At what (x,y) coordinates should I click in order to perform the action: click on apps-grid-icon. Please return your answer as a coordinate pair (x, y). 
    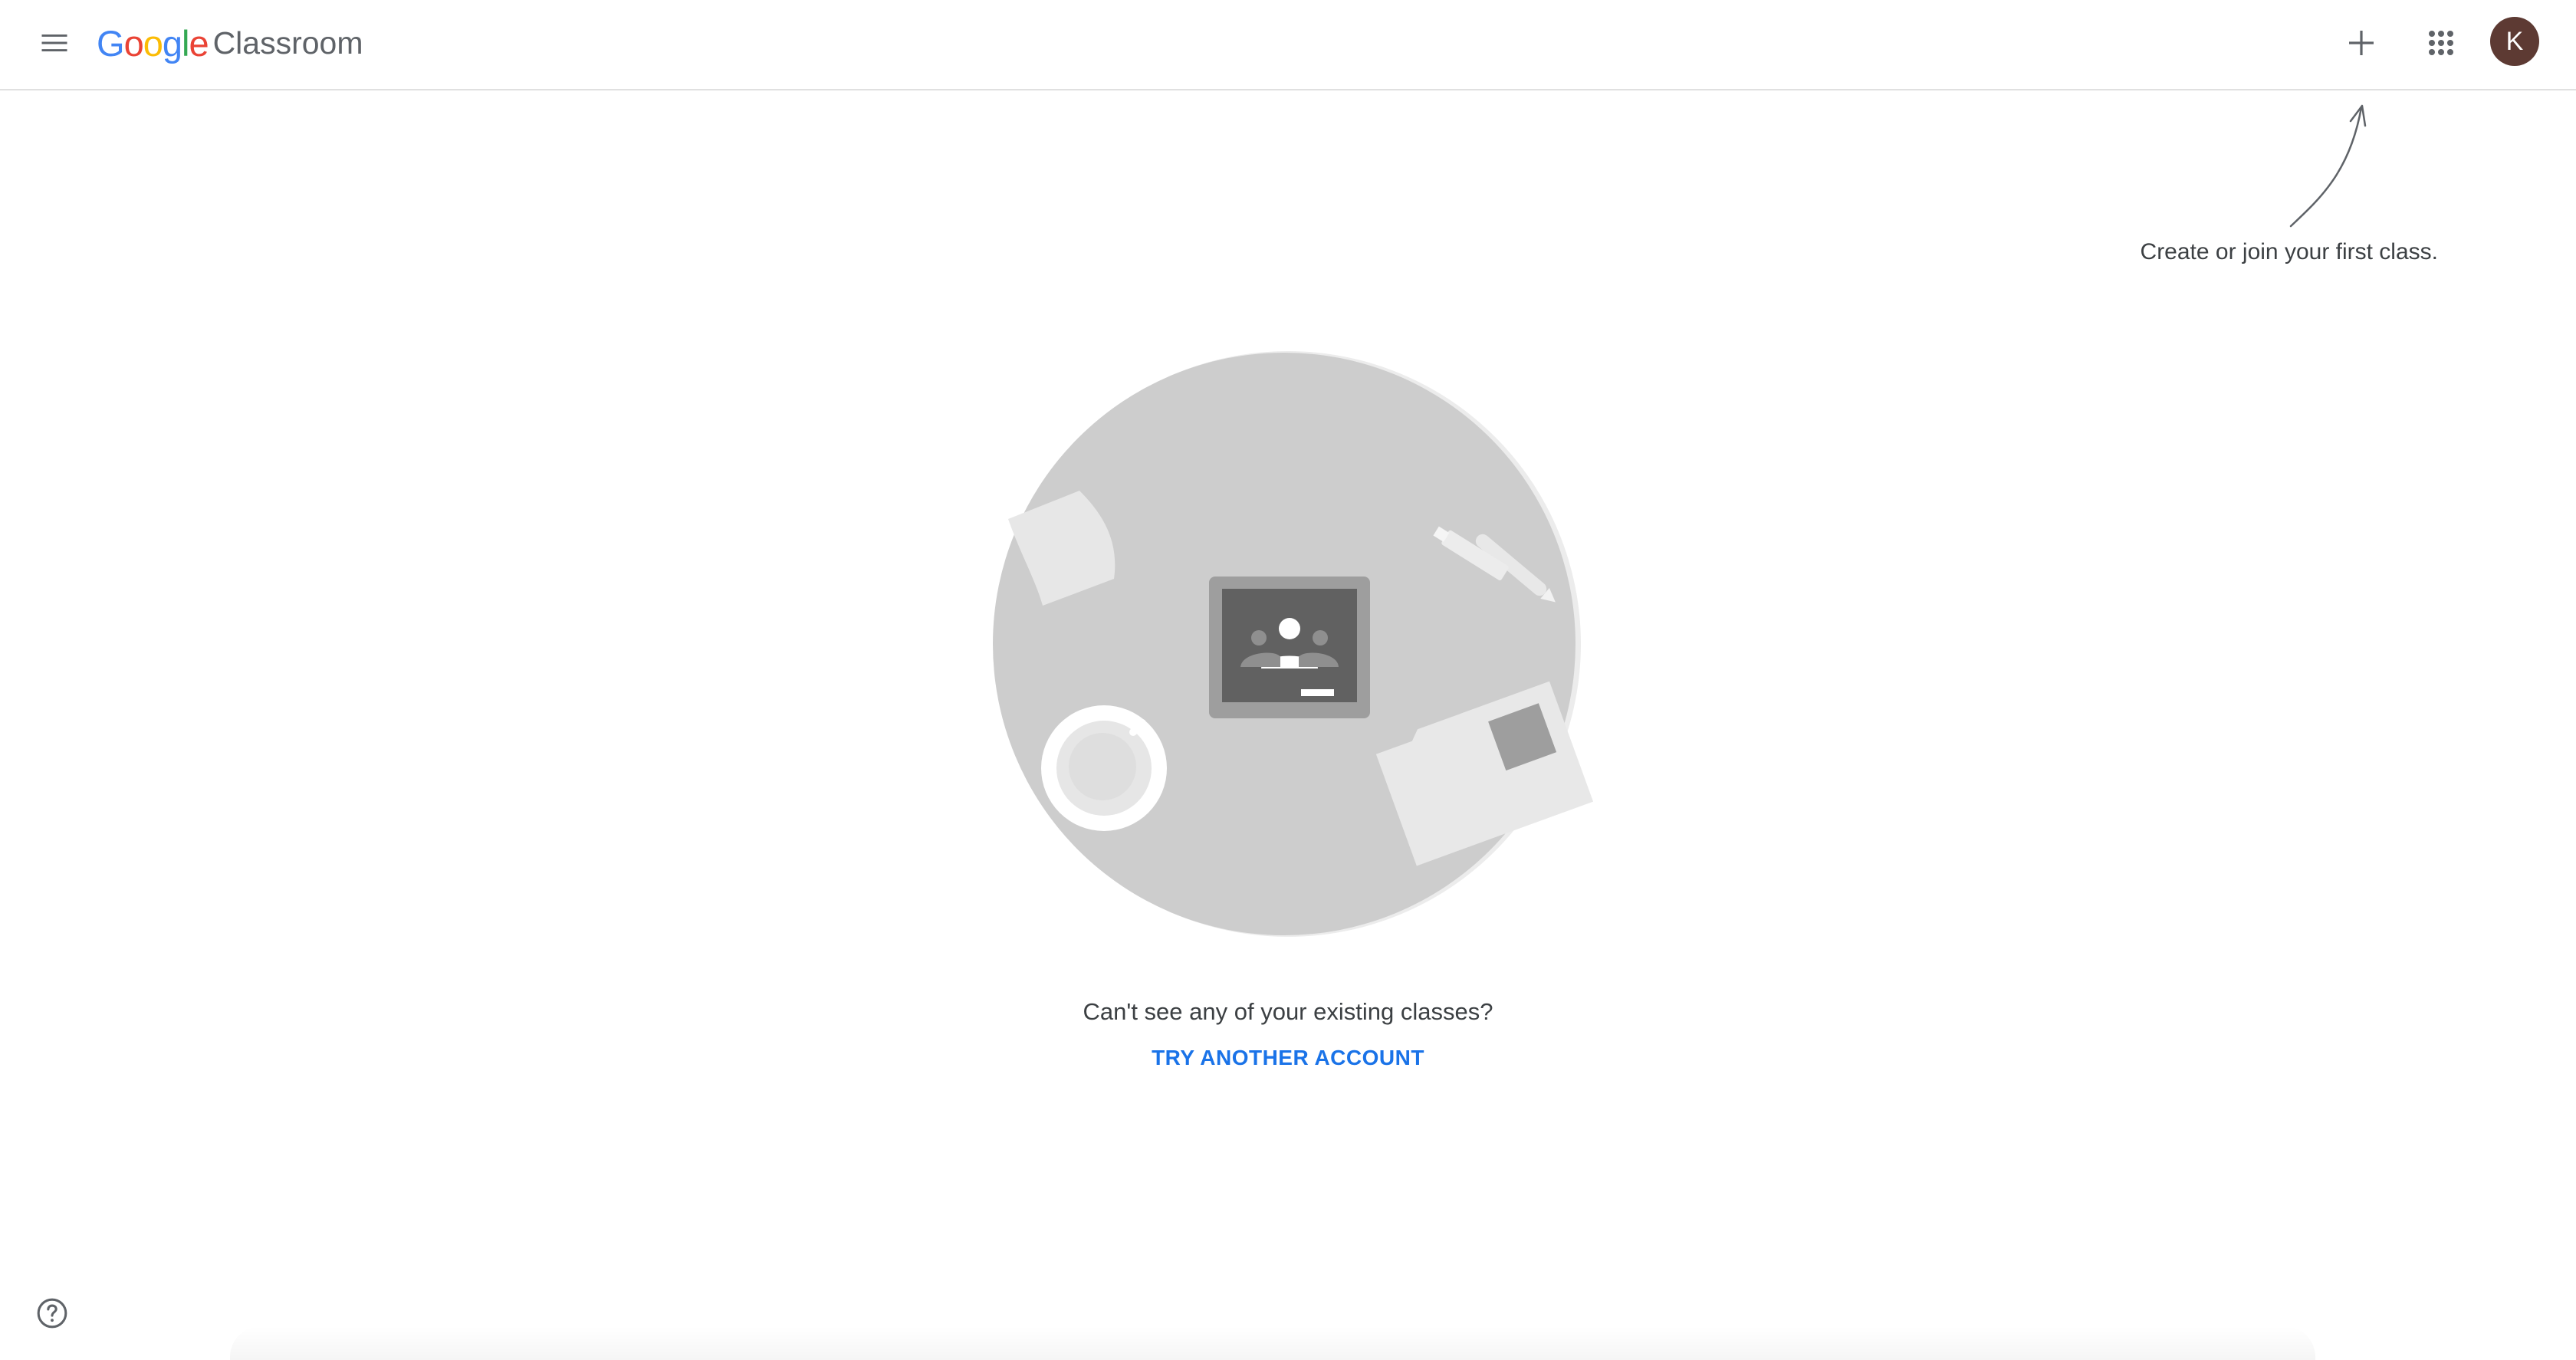
    Looking at the image, I should click on (2441, 43).